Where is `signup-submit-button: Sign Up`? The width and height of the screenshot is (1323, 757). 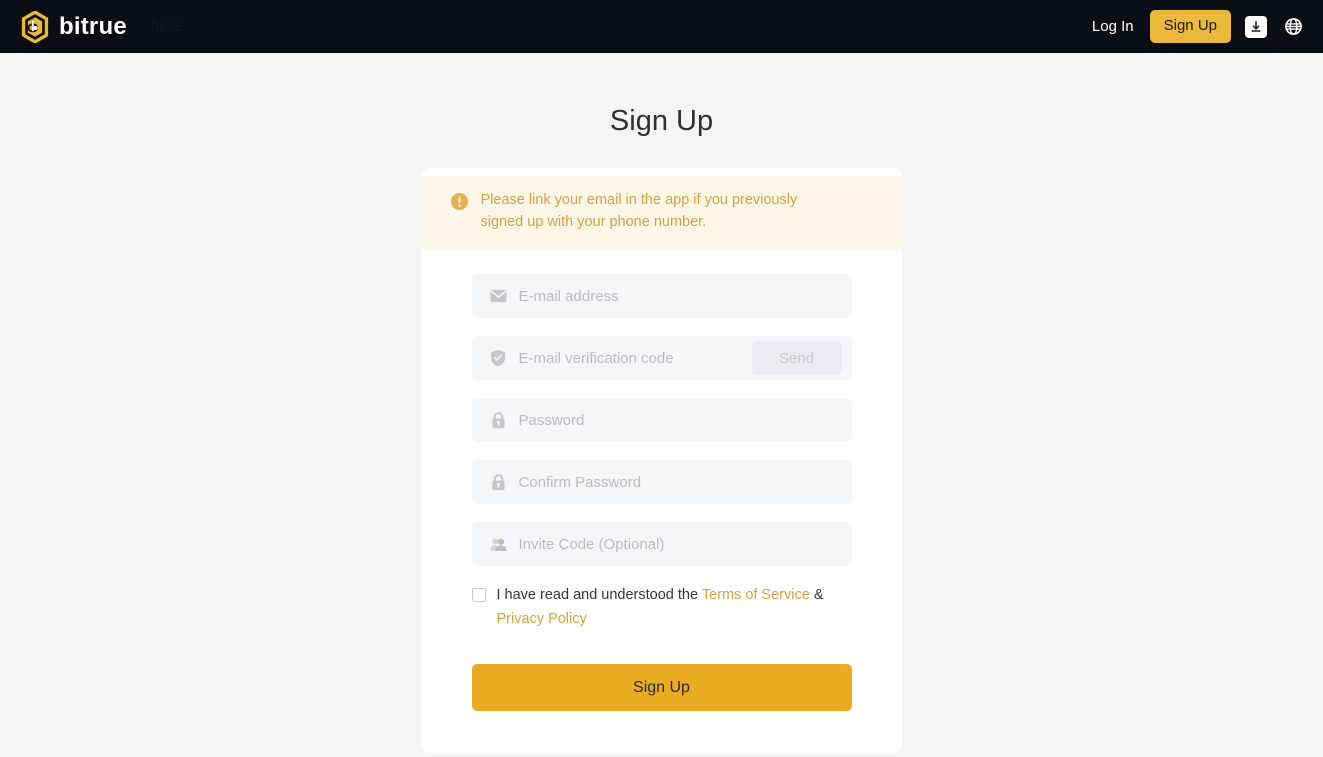 signup-submit-button: Sign Up is located at coordinates (661, 688).